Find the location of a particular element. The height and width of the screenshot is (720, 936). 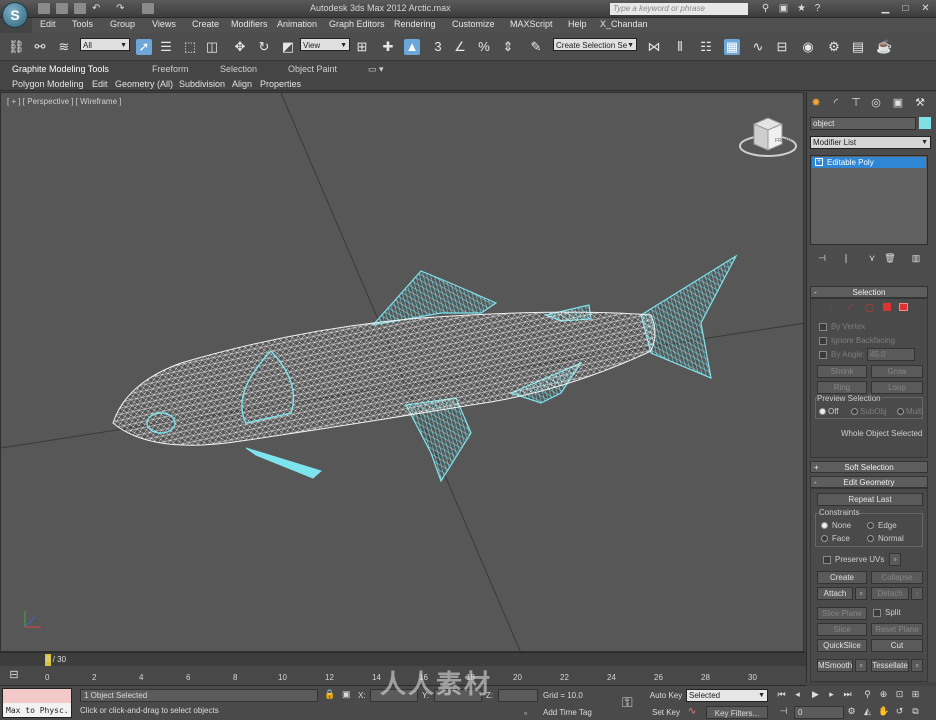

zoom-all-icon: ⊕ is located at coordinates (883, 694).